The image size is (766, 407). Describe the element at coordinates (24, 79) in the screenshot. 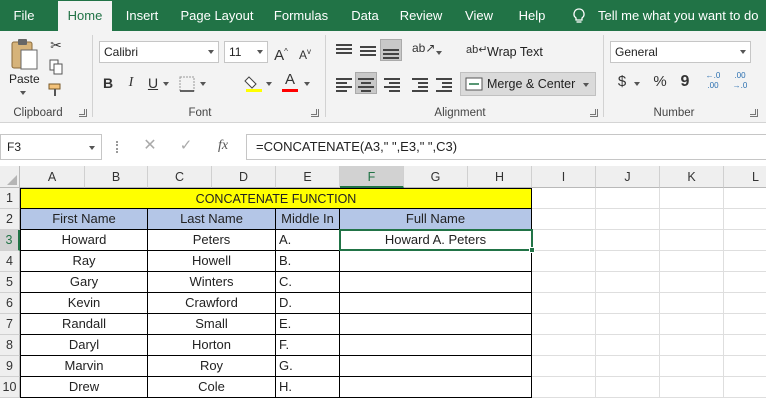

I see `paste-button: Paste` at that location.